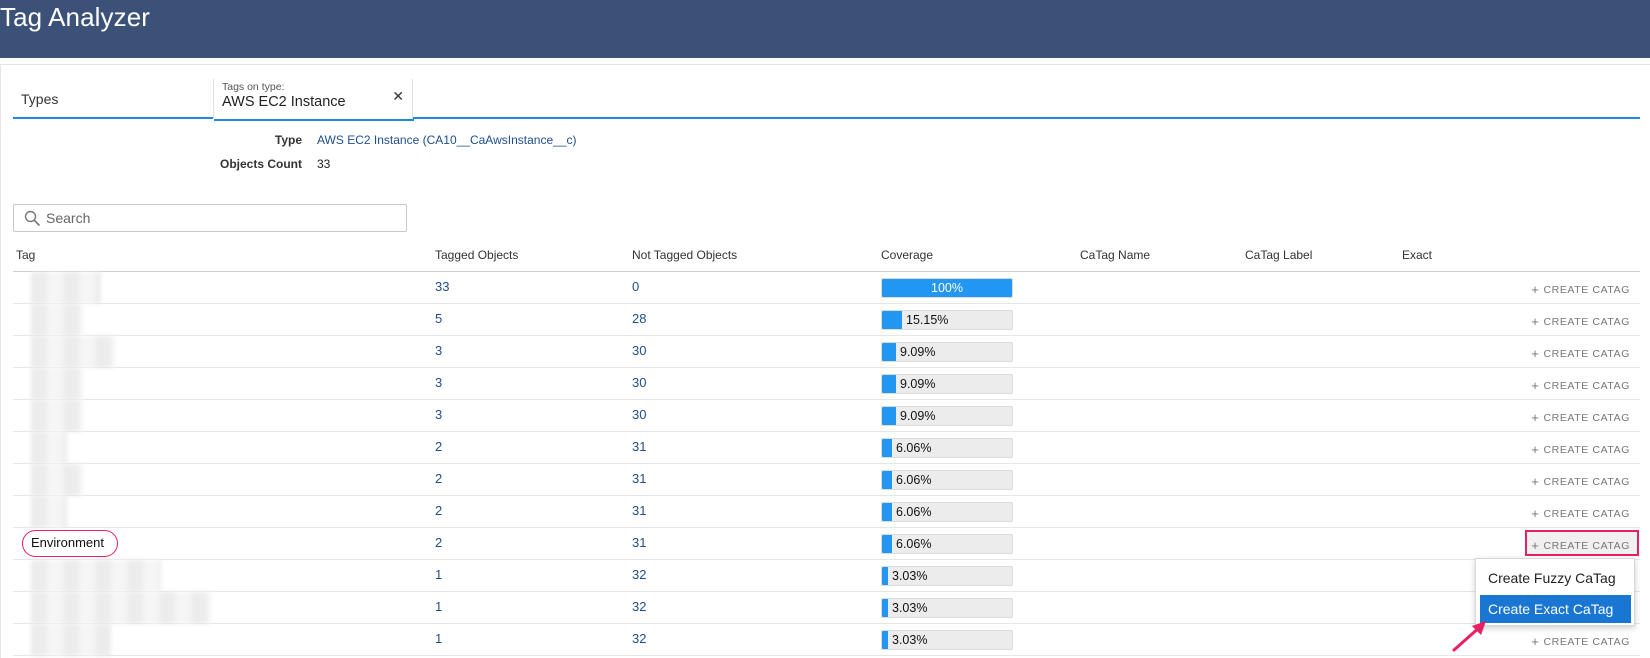 Image resolution: width=1650 pixels, height=658 pixels. Describe the element at coordinates (67, 542) in the screenshot. I see `tag-name: Environment` at that location.